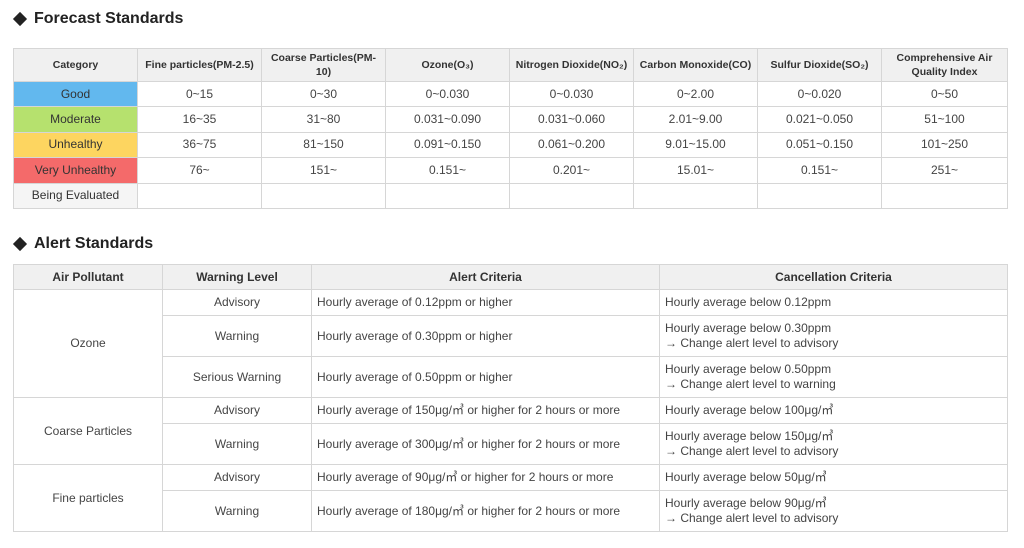  Describe the element at coordinates (75, 145) in the screenshot. I see `category-unhealthy: Unhealthy` at that location.